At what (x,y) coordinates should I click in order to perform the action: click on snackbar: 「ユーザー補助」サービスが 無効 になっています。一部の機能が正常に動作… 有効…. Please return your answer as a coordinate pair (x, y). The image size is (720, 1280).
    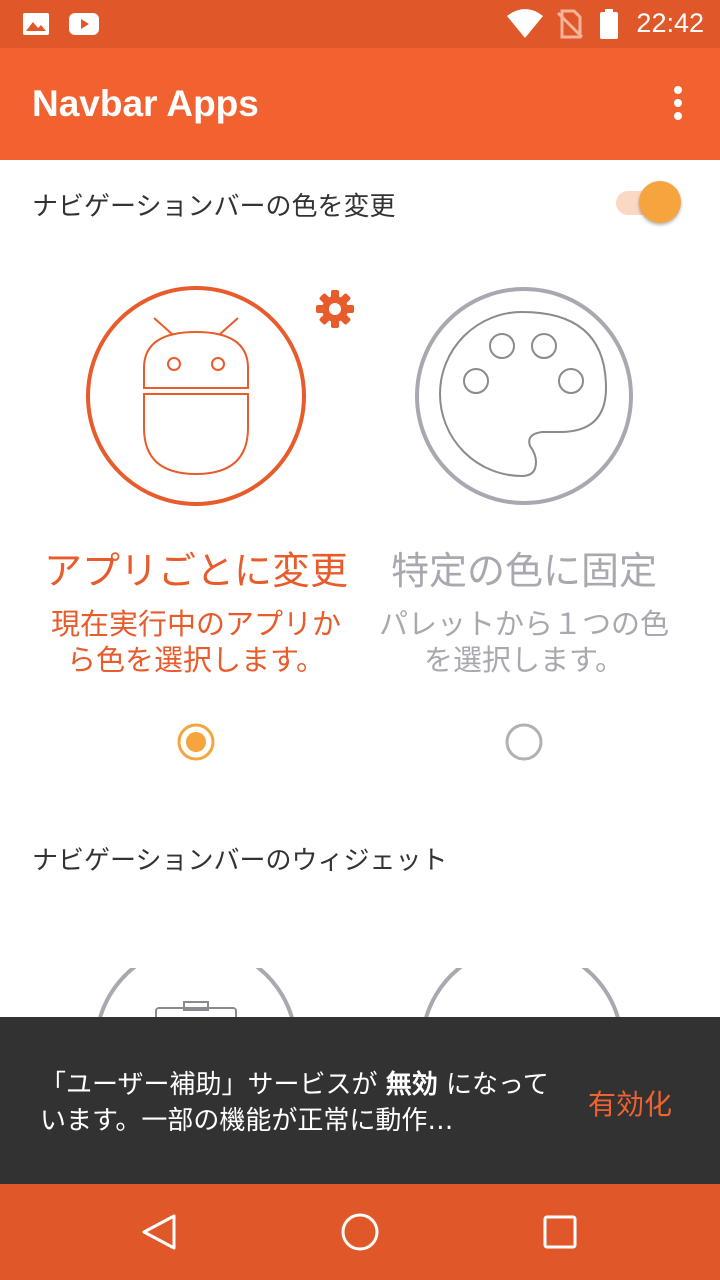
    Looking at the image, I should click on (360, 1100).